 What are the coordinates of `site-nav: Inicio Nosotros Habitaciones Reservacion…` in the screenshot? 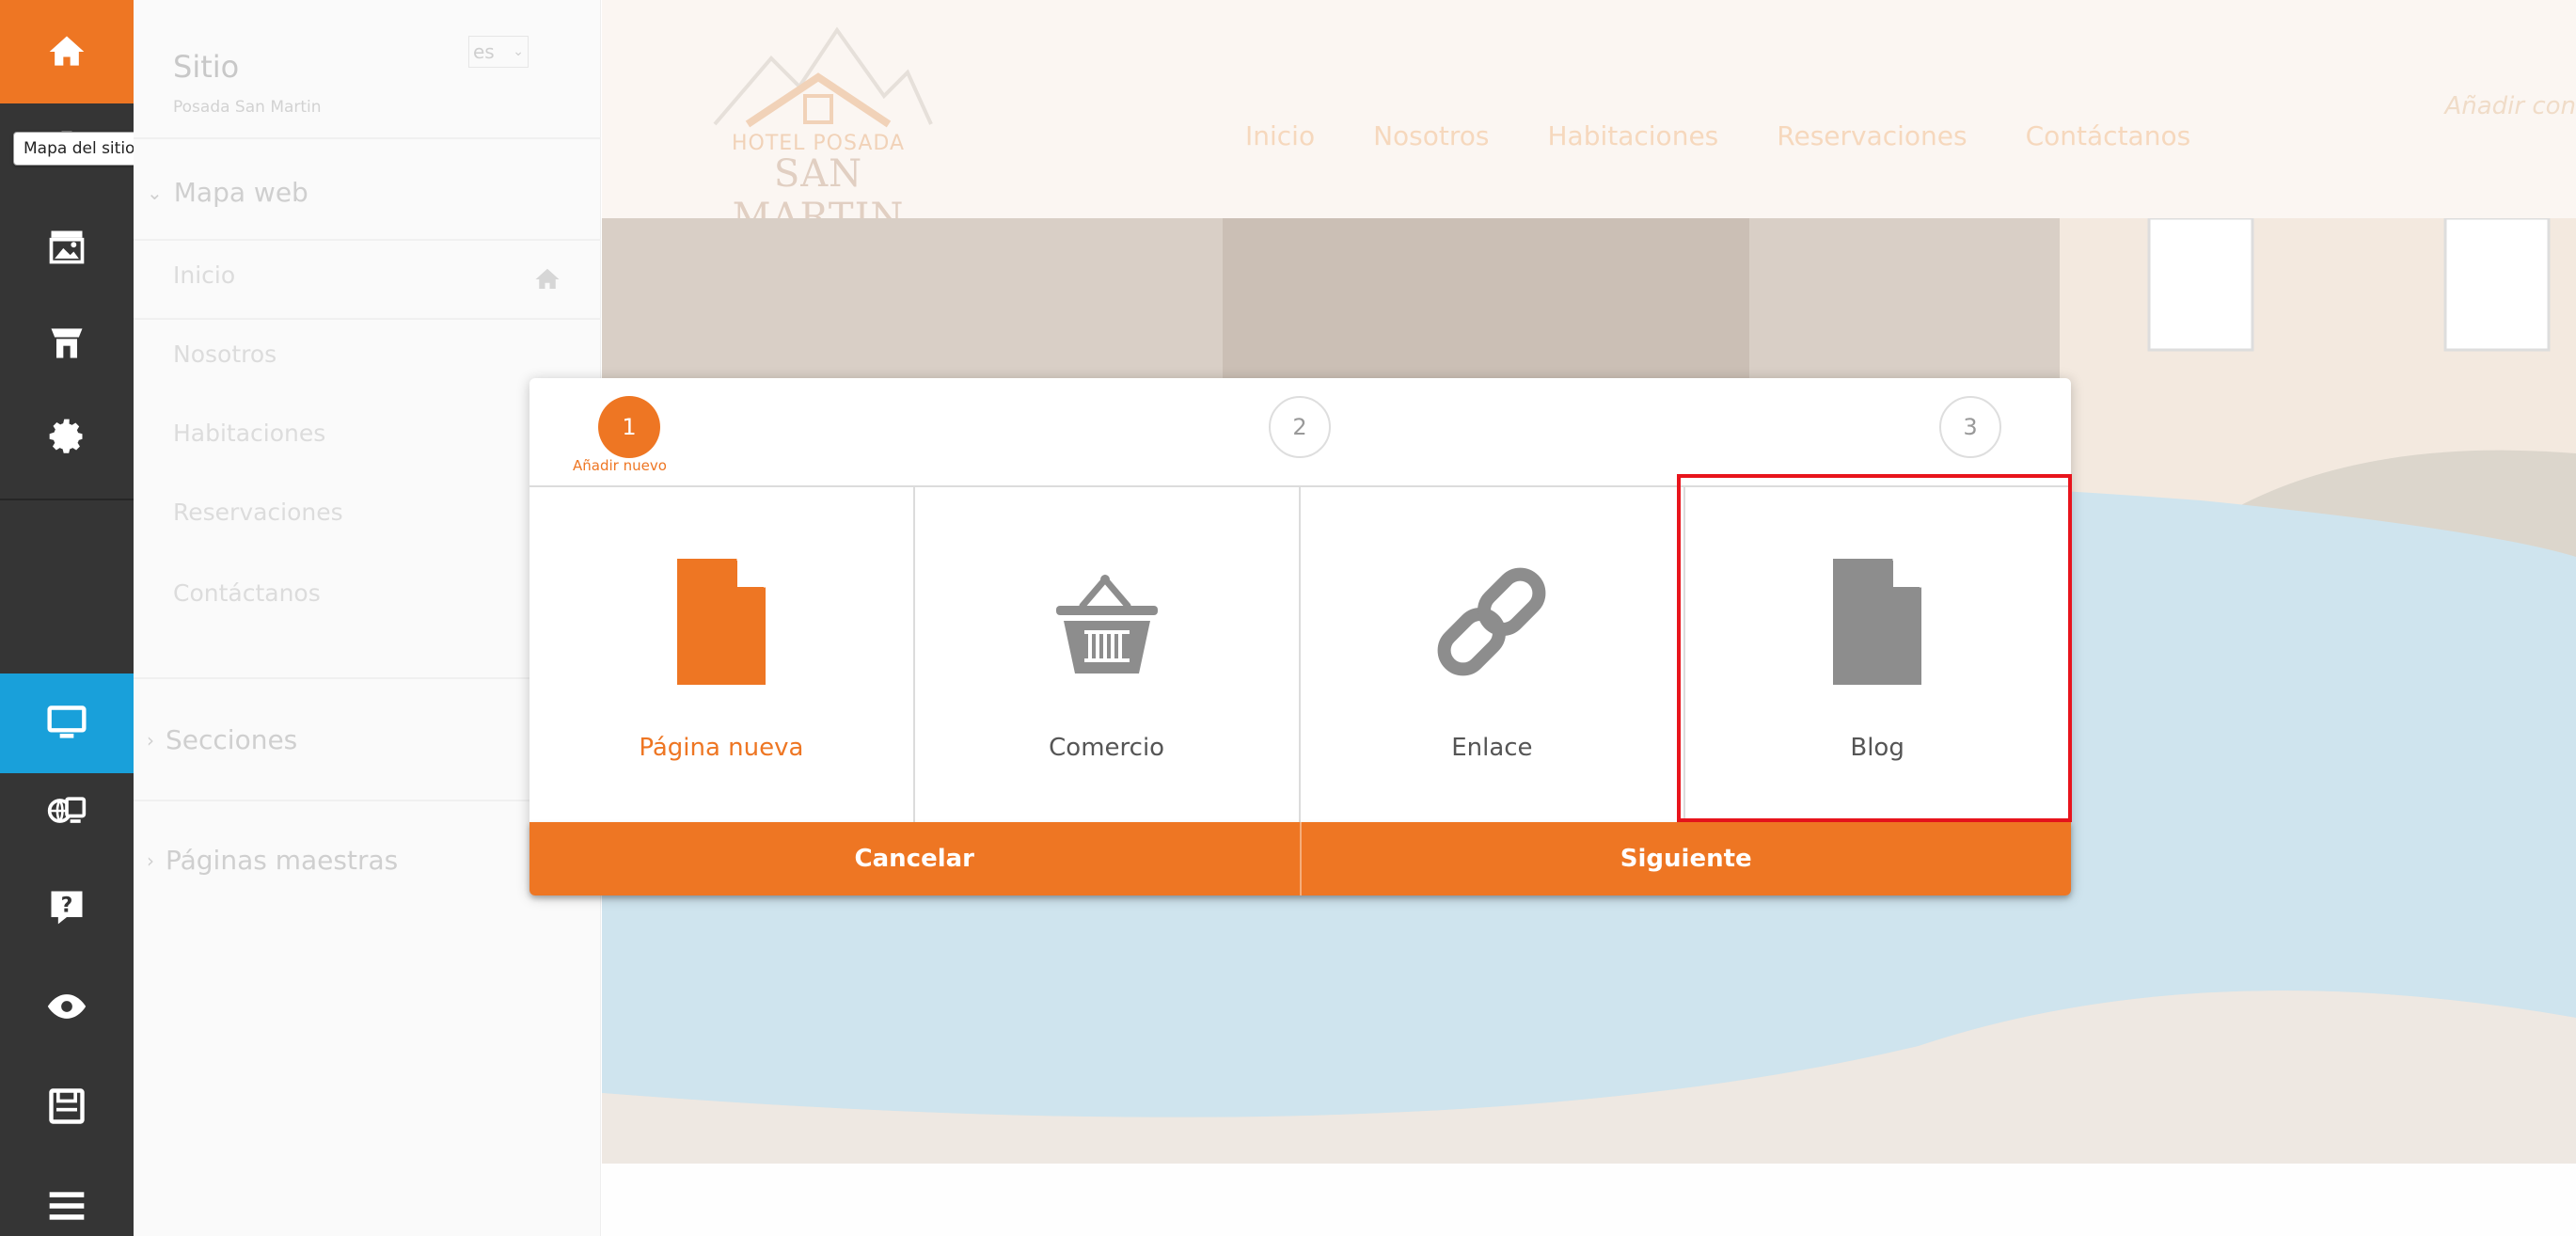 It's located at (1717, 135).